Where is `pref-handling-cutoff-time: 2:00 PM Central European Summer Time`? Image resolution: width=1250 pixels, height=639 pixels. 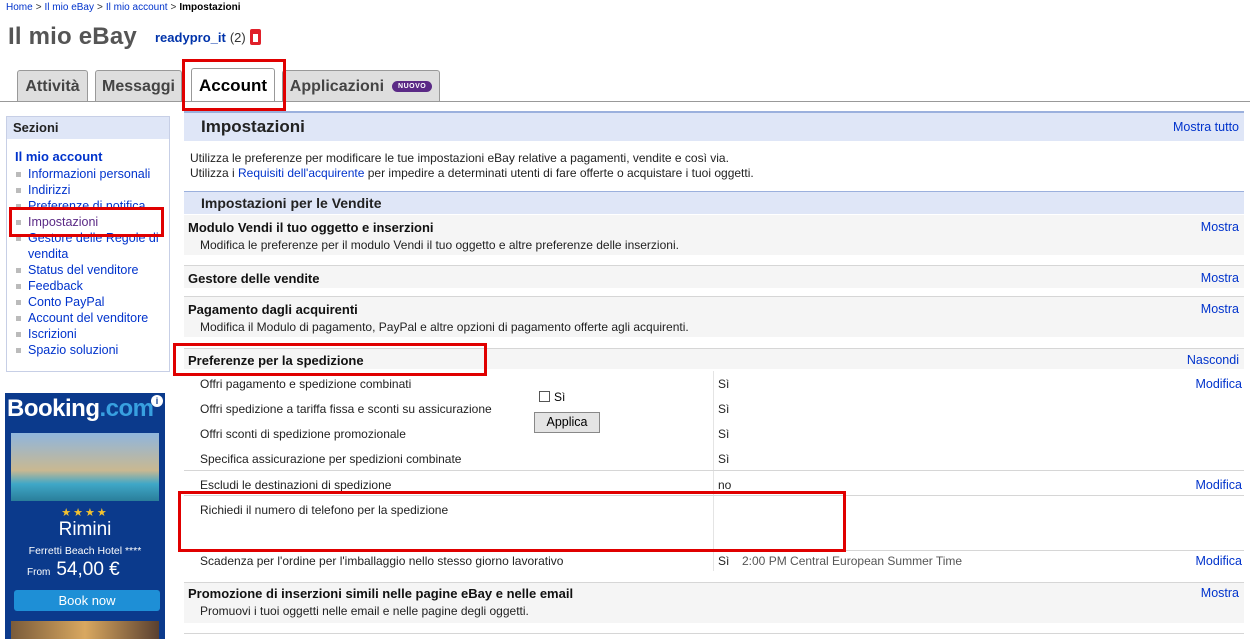 pref-handling-cutoff-time: 2:00 PM Central European Summer Time is located at coordinates (852, 561).